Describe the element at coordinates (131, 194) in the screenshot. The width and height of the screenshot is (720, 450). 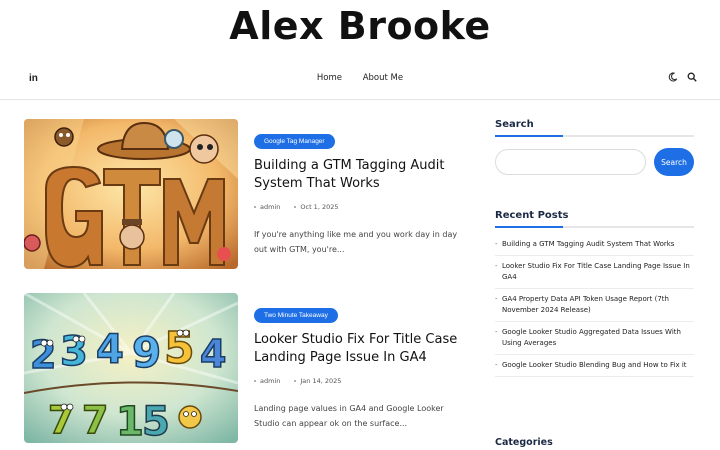
I see `post-thumbnail` at that location.